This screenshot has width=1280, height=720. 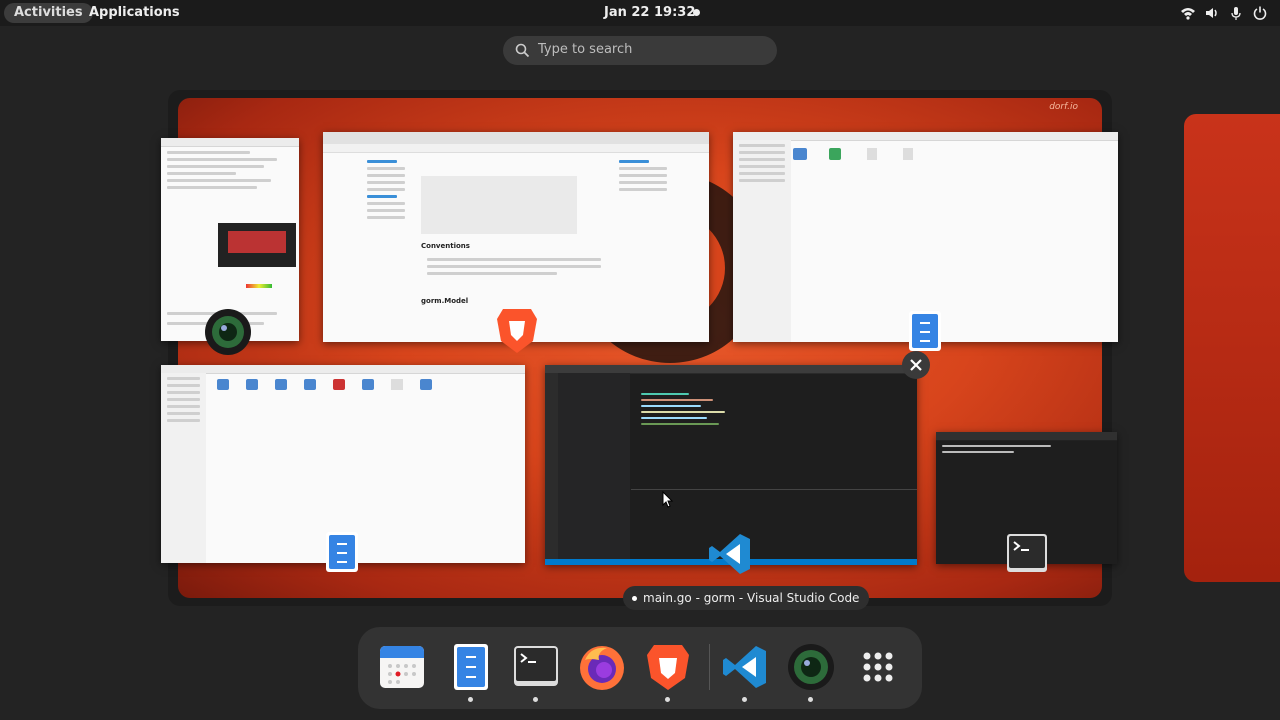 What do you see at coordinates (1212, 13) in the screenshot?
I see `volume-icon` at bounding box center [1212, 13].